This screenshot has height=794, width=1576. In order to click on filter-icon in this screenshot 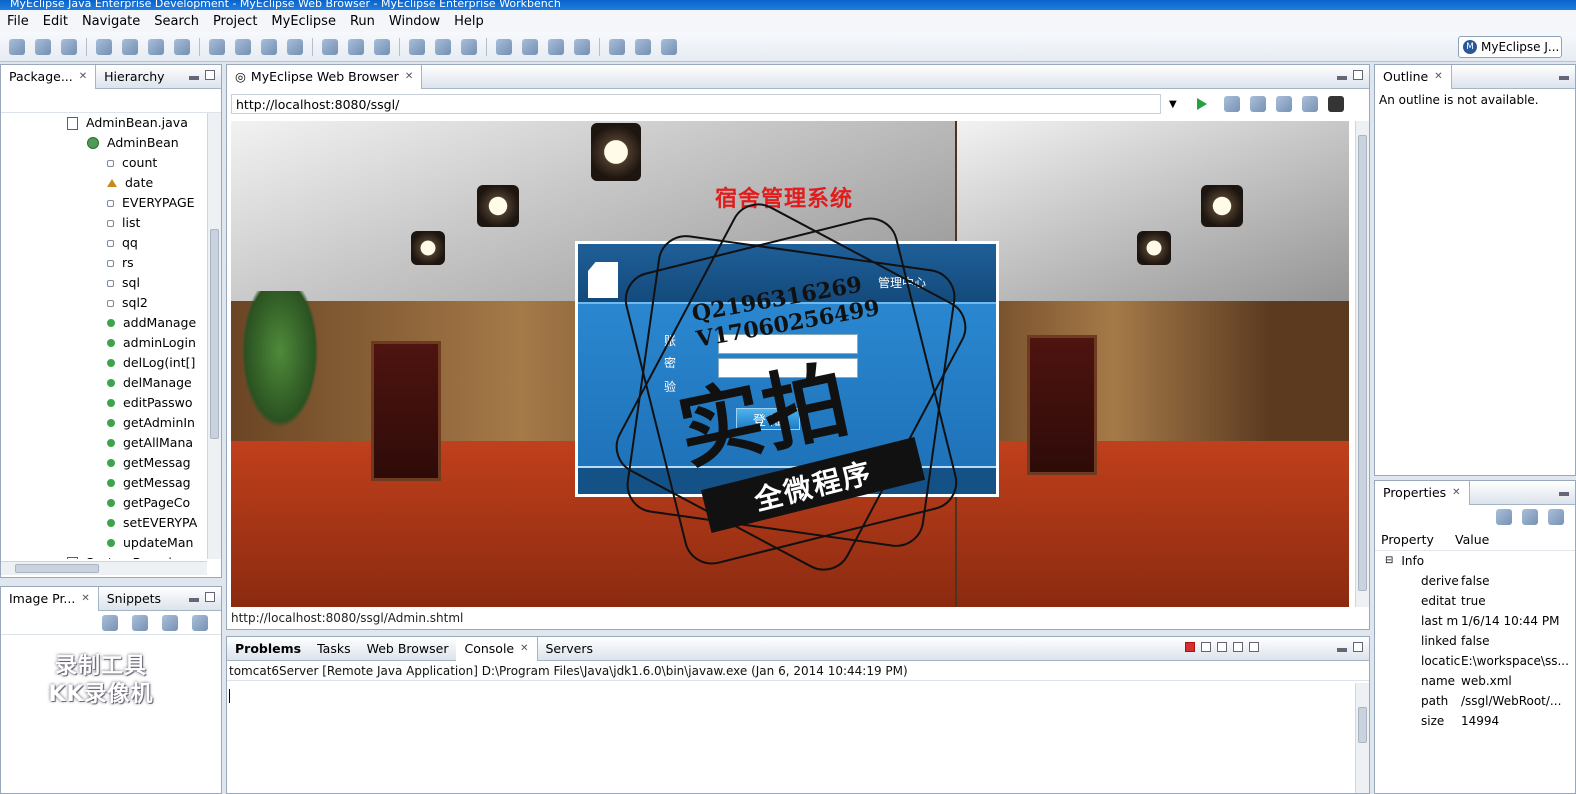, I will do `click(1530, 517)`.